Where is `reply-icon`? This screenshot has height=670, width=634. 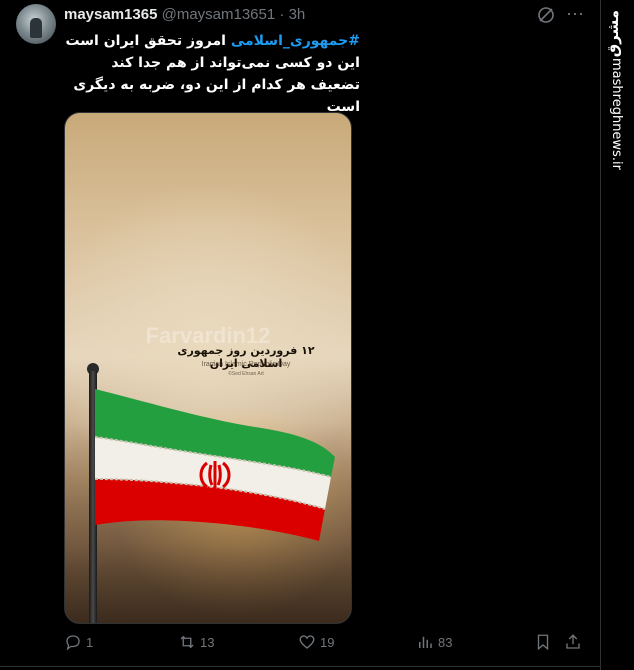 reply-icon is located at coordinates (73, 643).